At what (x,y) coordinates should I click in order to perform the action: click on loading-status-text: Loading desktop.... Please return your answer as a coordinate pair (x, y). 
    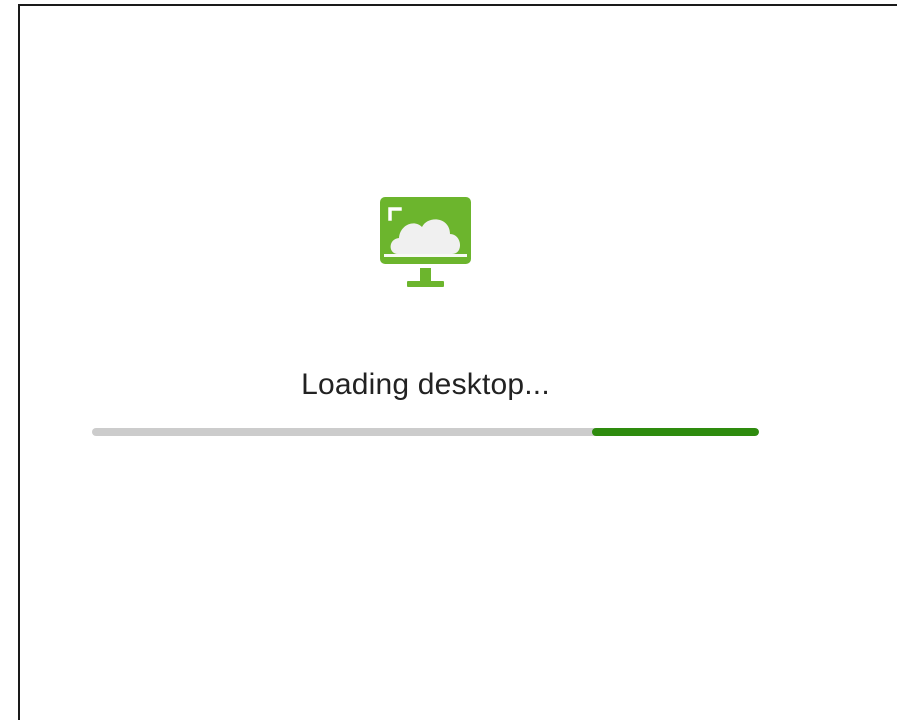
    Looking at the image, I should click on (425, 384).